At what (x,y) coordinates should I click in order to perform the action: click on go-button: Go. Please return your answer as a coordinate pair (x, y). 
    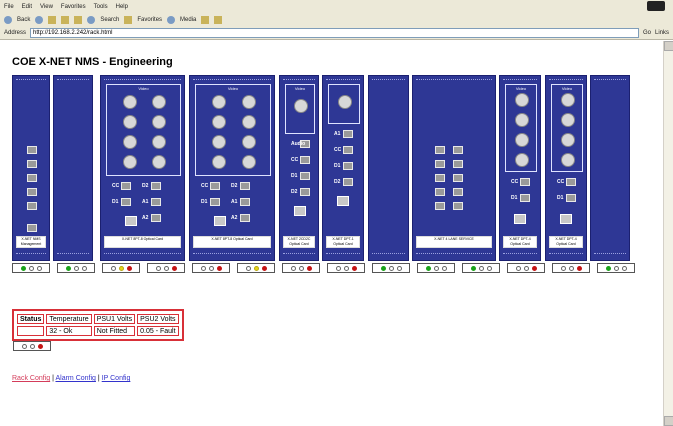
    Looking at the image, I should click on (647, 33).